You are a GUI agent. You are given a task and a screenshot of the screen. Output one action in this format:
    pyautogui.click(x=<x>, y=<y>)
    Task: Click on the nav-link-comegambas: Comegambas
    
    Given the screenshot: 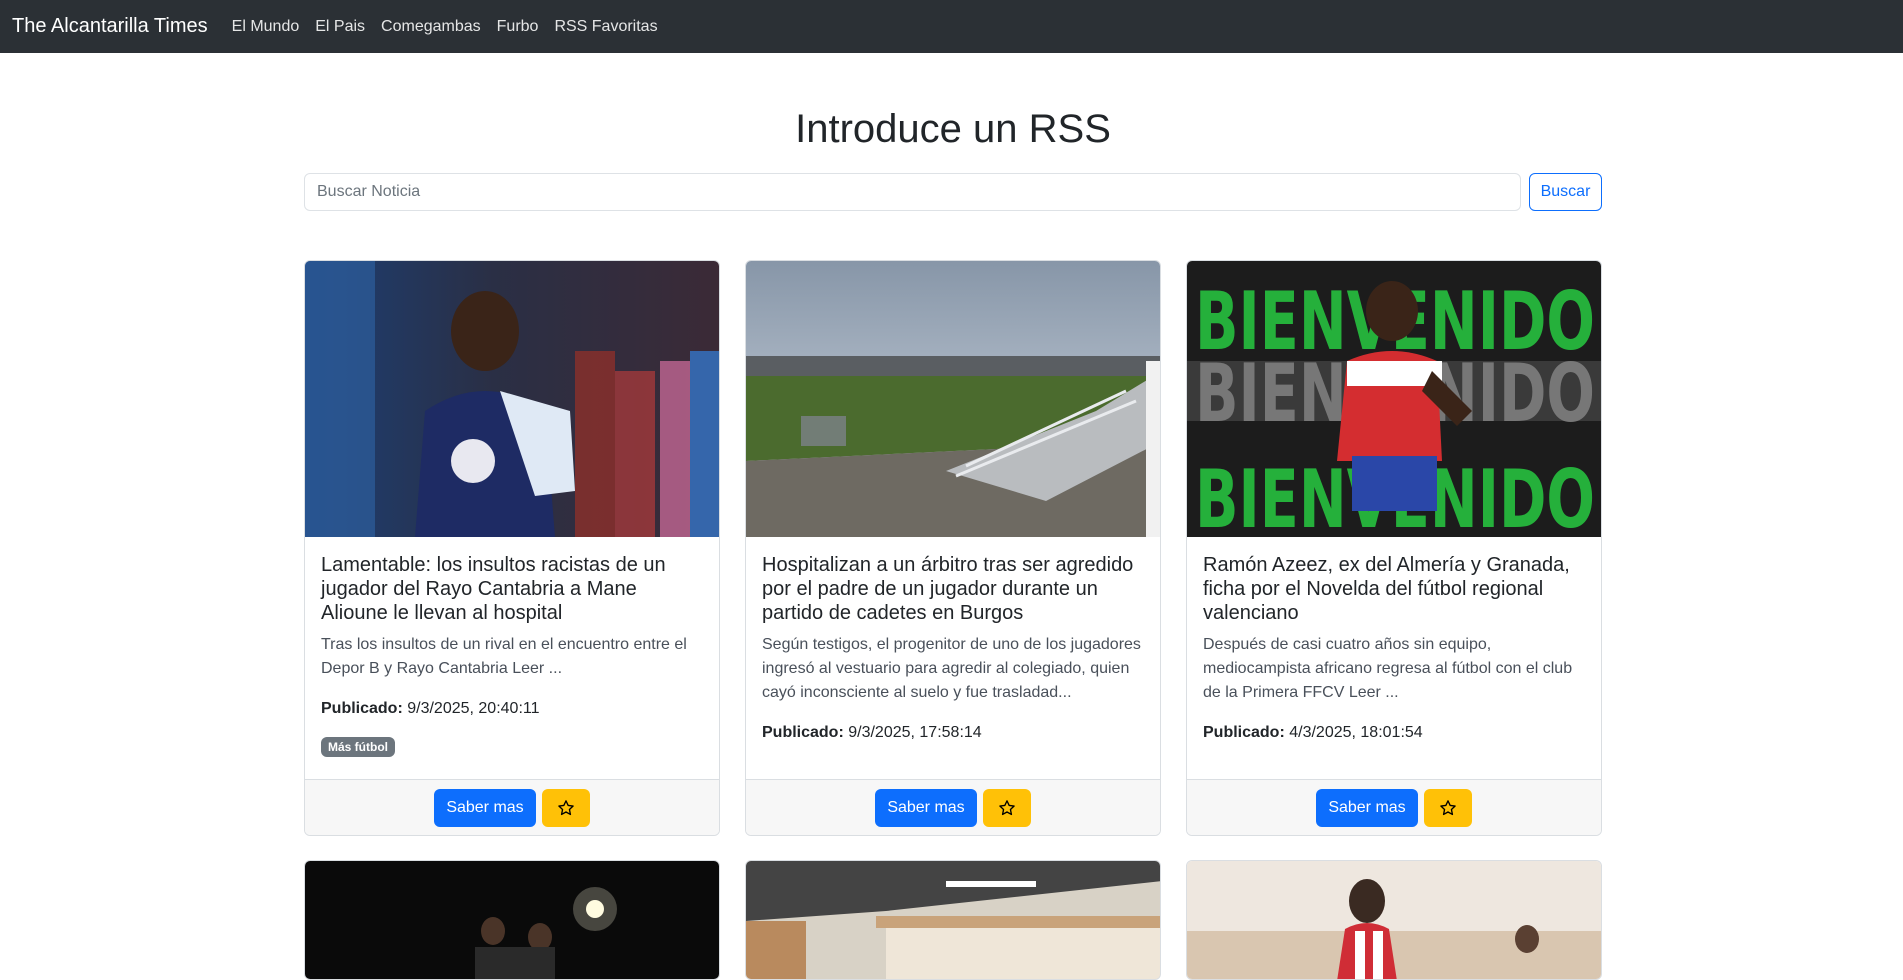 What is the action you would take?
    pyautogui.click(x=431, y=27)
    